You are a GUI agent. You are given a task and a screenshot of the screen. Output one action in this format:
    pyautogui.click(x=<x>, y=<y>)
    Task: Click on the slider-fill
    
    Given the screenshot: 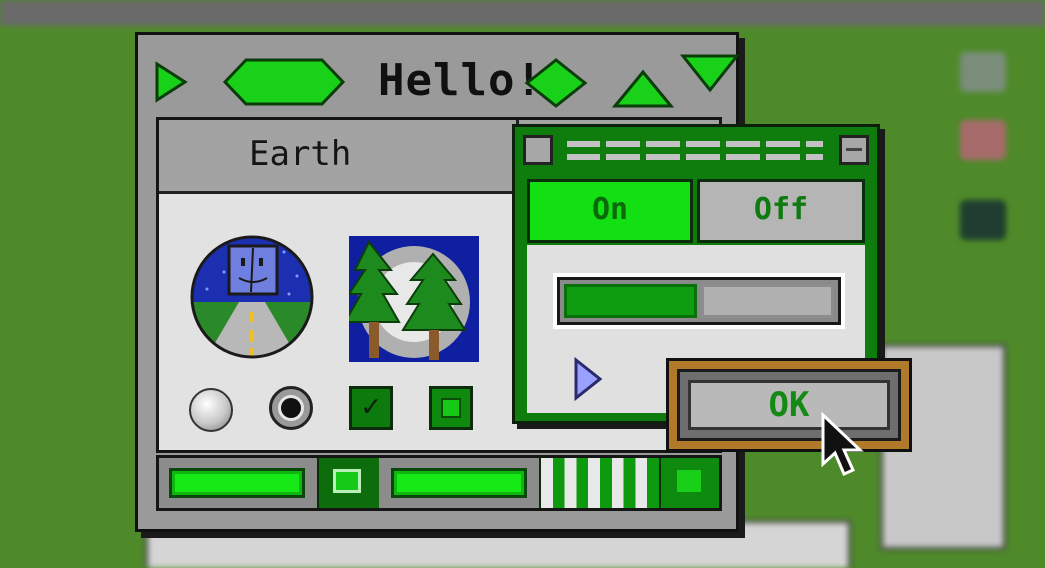 What is the action you would take?
    pyautogui.click(x=630, y=301)
    